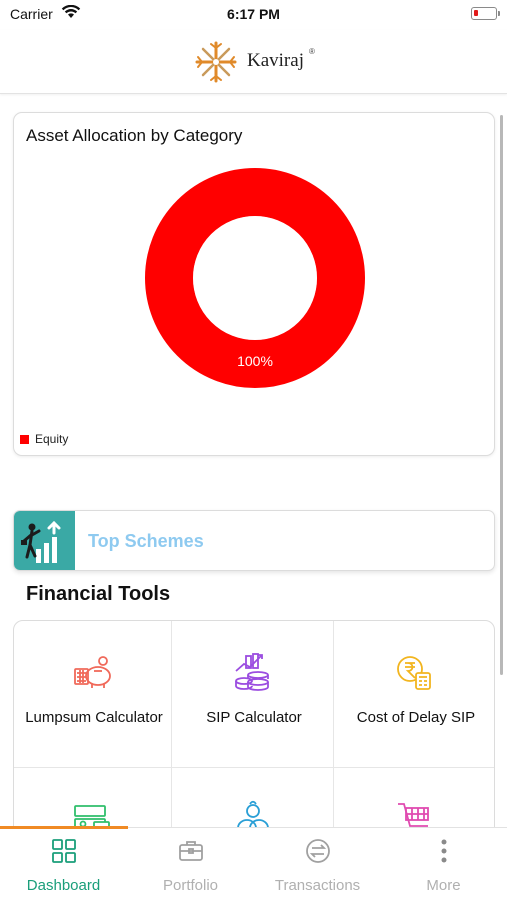  What do you see at coordinates (98, 594) in the screenshot?
I see `financial-tools-title: Financial Tools` at bounding box center [98, 594].